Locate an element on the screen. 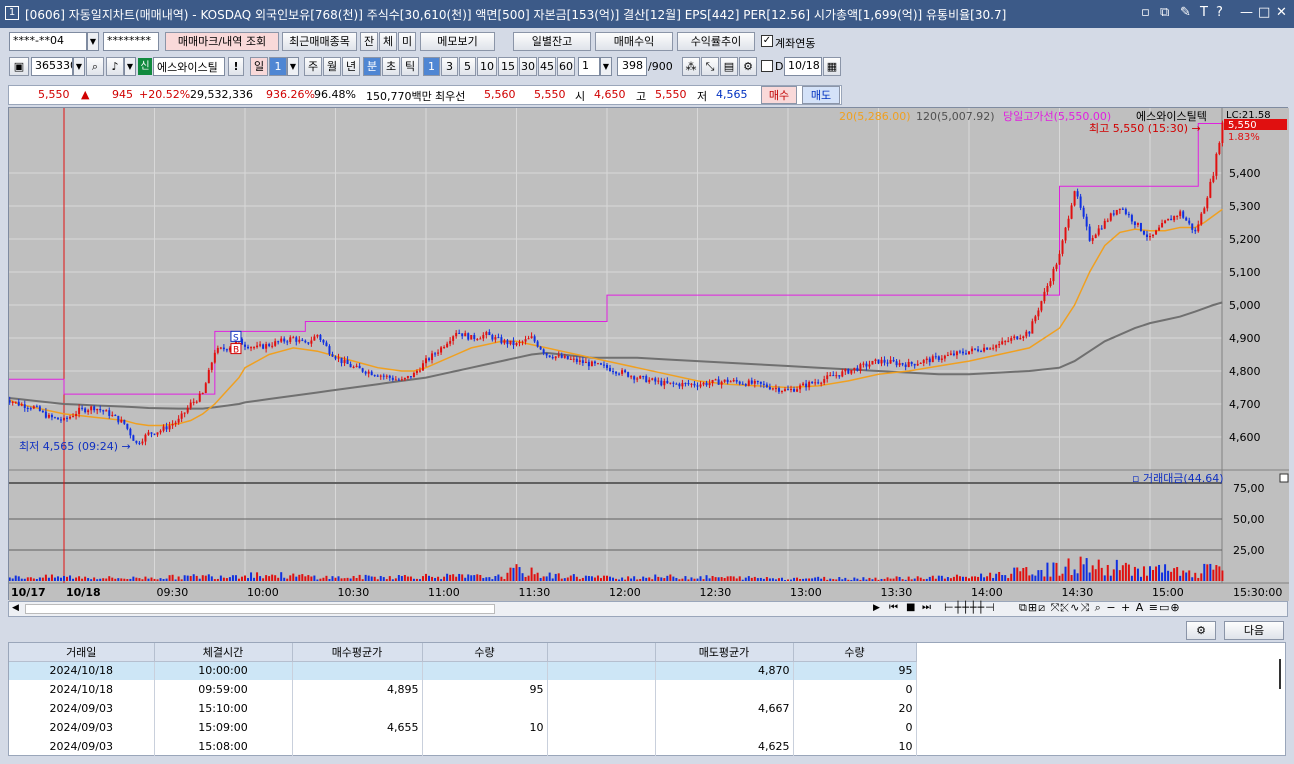 This screenshot has width=1294, height=764. trade-mark-query-button: 매매마크/내역 조회 is located at coordinates (222, 41).